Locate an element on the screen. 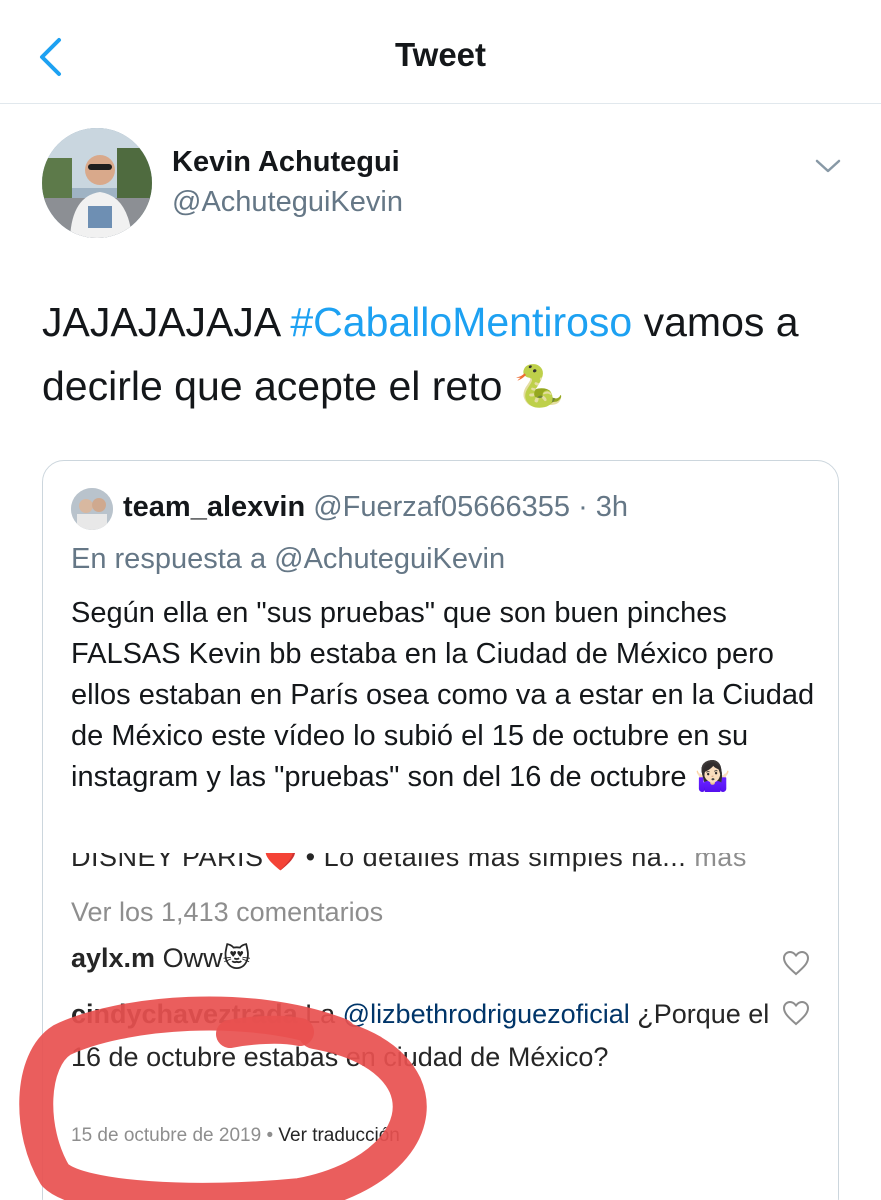  quoted-time: 3h is located at coordinates (612, 507).